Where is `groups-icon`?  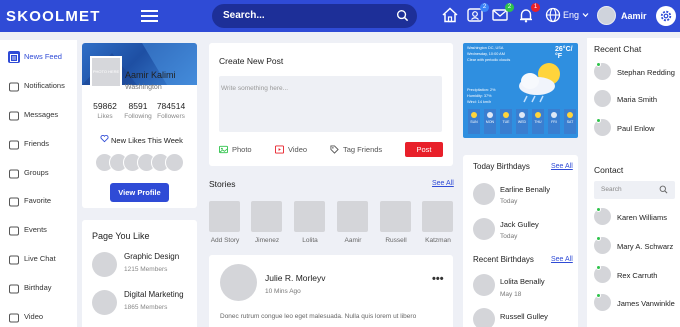
groups-icon is located at coordinates (14, 173).